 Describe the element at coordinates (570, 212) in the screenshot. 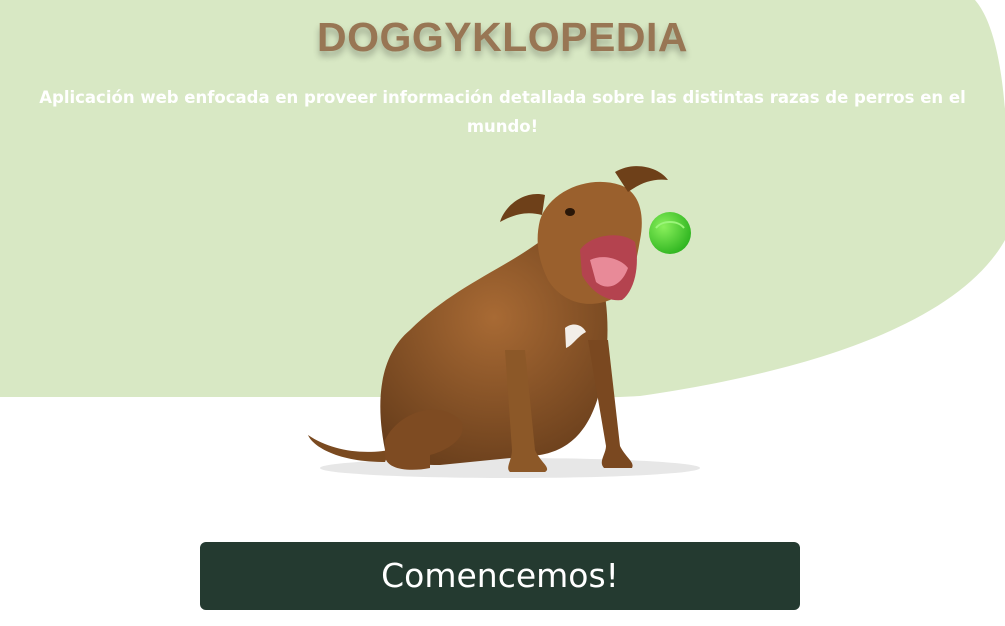

I see `dog-eye` at that location.